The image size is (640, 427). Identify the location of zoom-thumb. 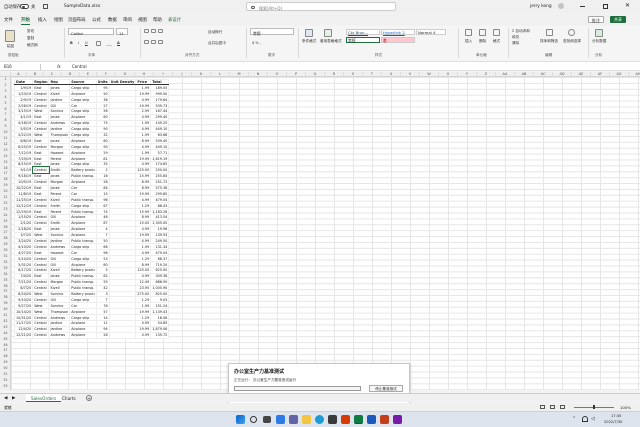
(594, 407).